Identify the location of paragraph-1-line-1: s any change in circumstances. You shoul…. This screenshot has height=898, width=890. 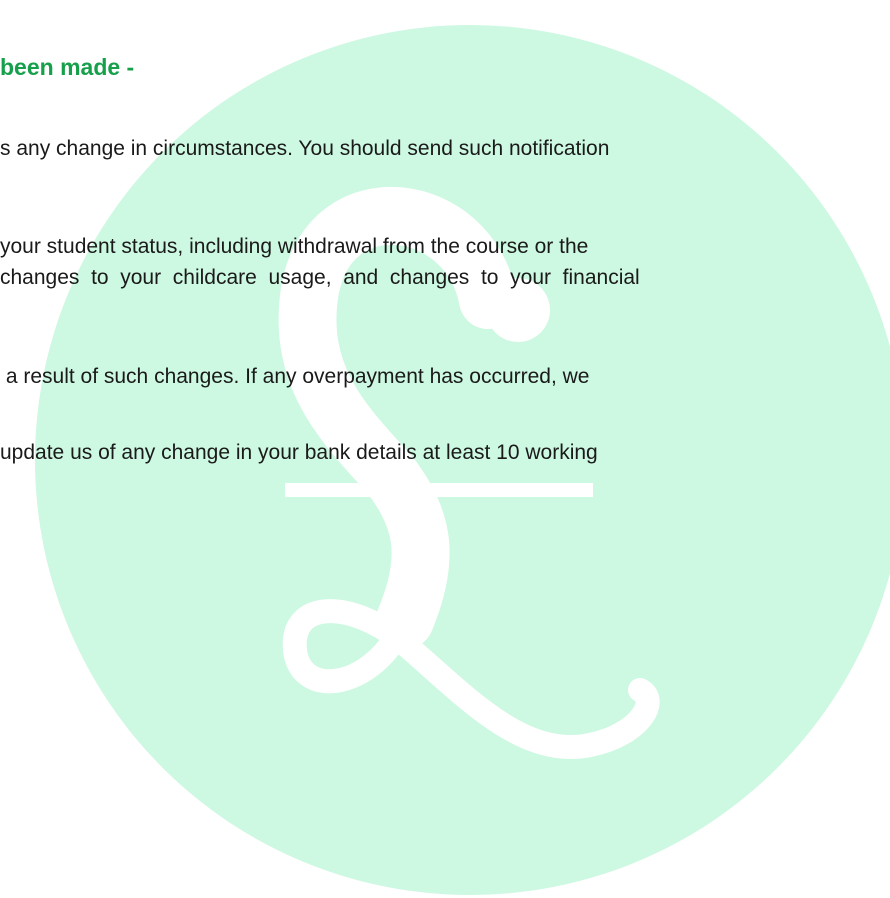
(305, 148).